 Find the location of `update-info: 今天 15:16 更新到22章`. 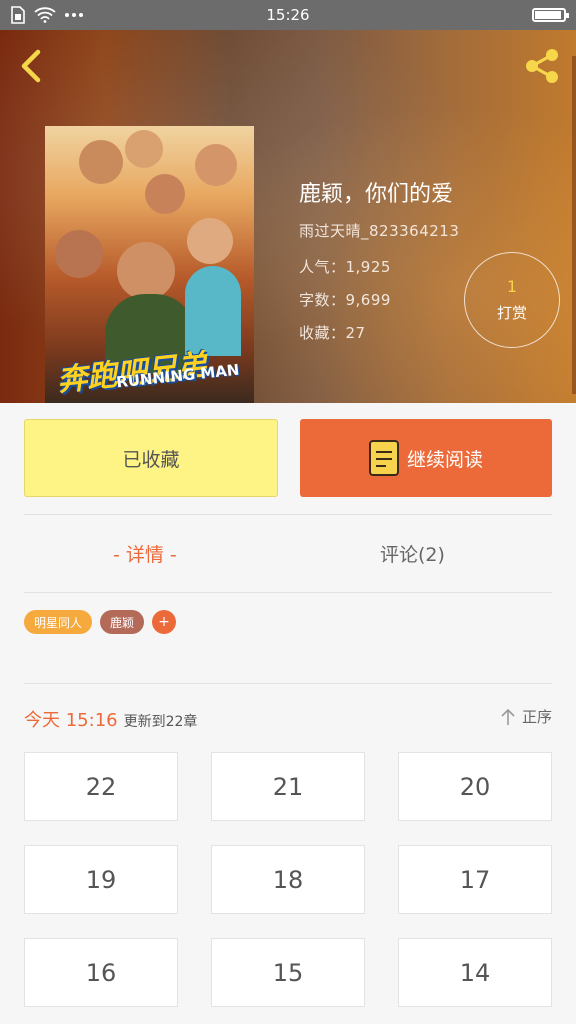

update-info: 今天 15:16 更新到22章 is located at coordinates (110, 719).